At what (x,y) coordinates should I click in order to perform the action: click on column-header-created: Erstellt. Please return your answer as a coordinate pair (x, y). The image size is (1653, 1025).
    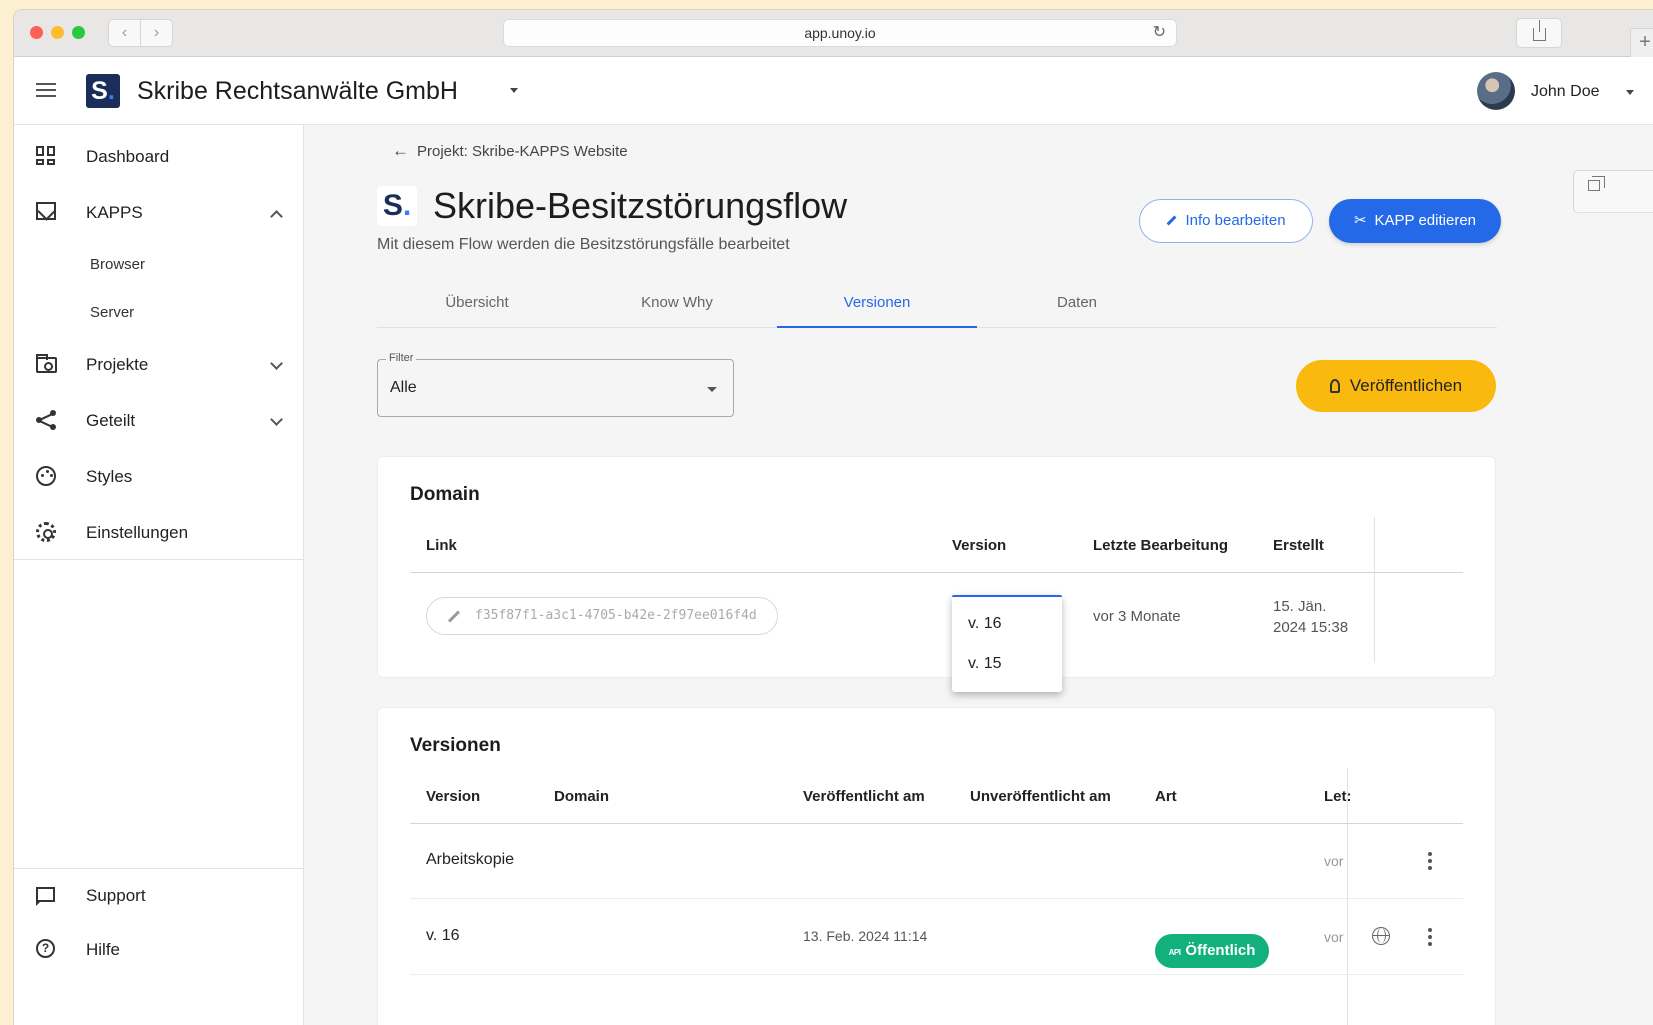
    Looking at the image, I should click on (1298, 545).